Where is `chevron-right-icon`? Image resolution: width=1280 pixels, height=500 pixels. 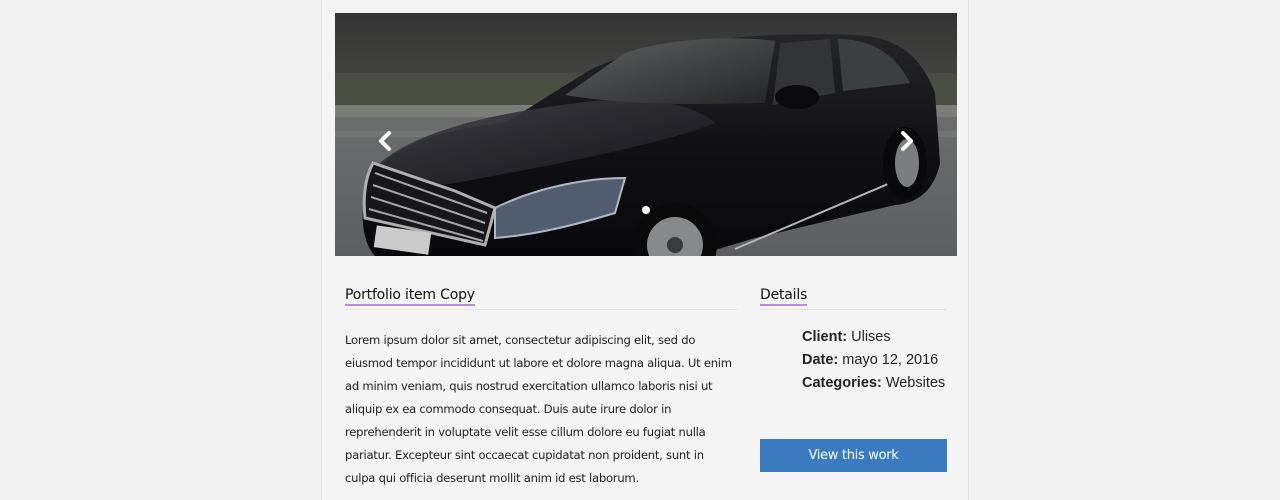 chevron-right-icon is located at coordinates (907, 141).